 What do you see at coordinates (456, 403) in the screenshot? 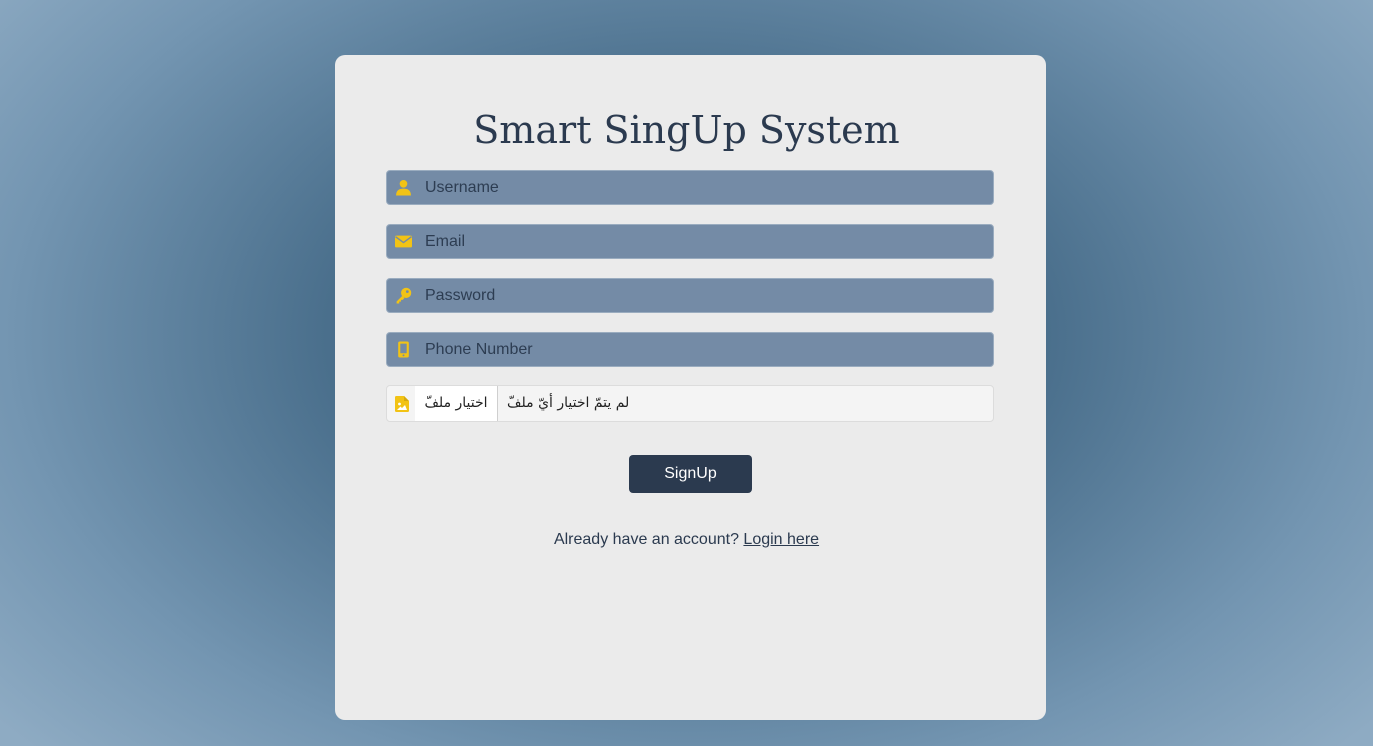
I see `choose-file-button: اختيار ملفّ` at bounding box center [456, 403].